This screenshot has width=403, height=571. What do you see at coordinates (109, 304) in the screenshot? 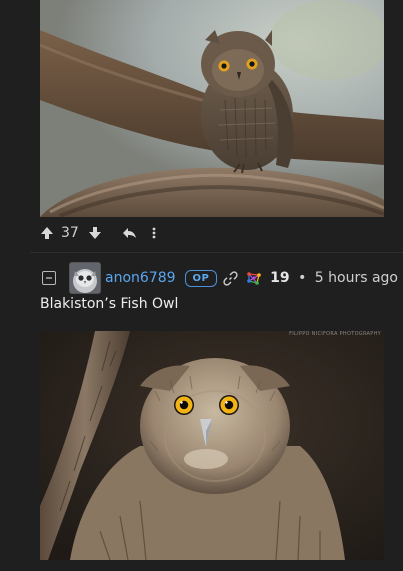
I see `comment-body: Blakiston’s Fish Owl` at bounding box center [109, 304].